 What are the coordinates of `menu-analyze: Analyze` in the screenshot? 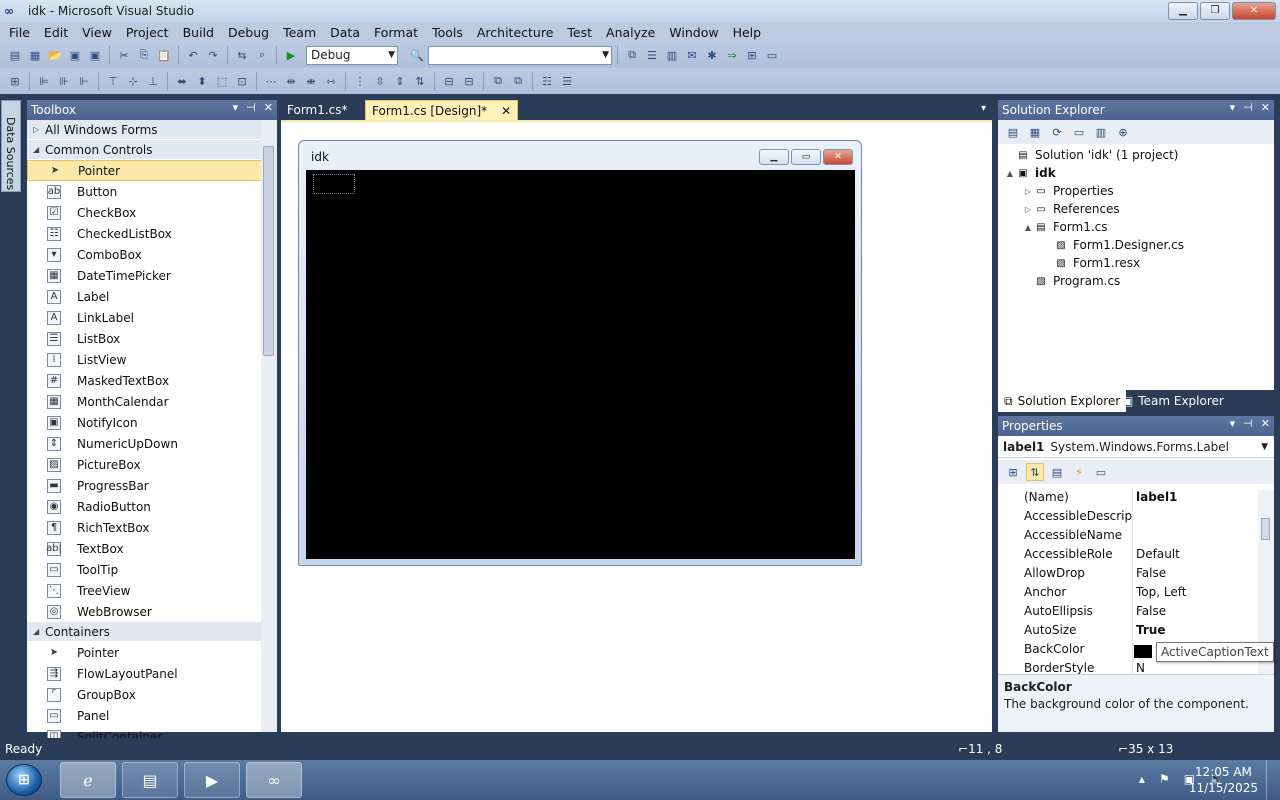 It's located at (630, 32).